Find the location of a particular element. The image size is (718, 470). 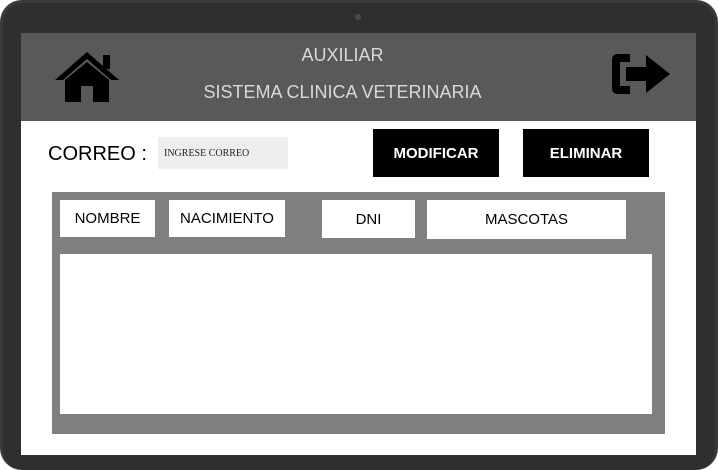

logout-icon is located at coordinates (641, 74).